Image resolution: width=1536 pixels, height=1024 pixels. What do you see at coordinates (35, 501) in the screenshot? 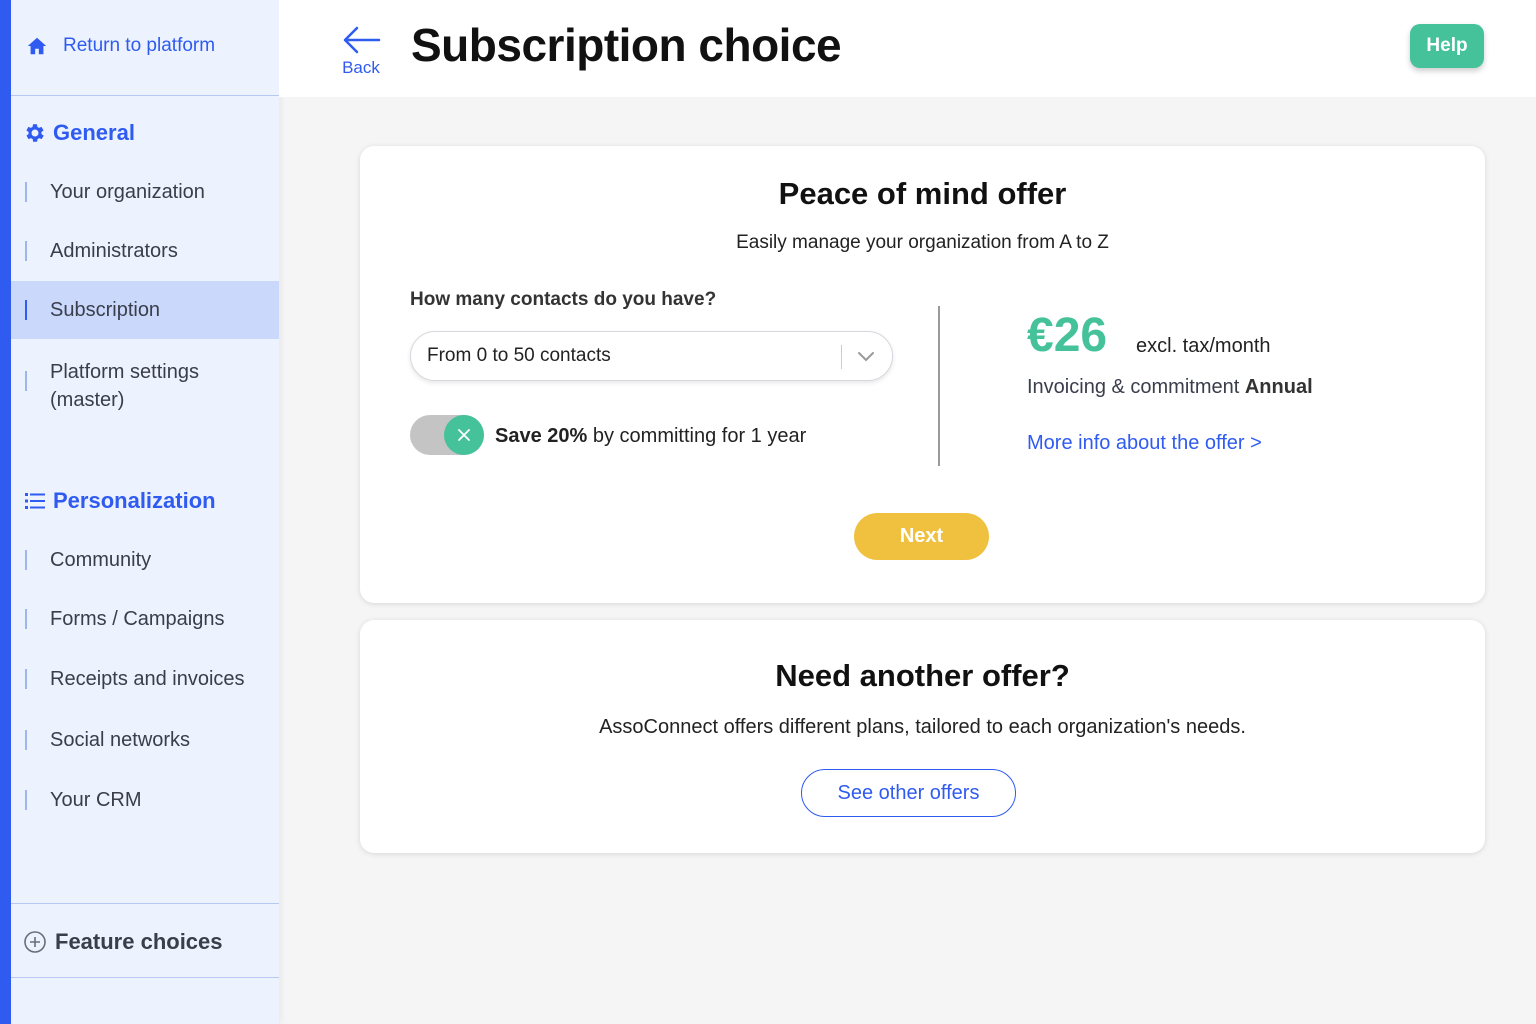
I see `list-icon` at bounding box center [35, 501].